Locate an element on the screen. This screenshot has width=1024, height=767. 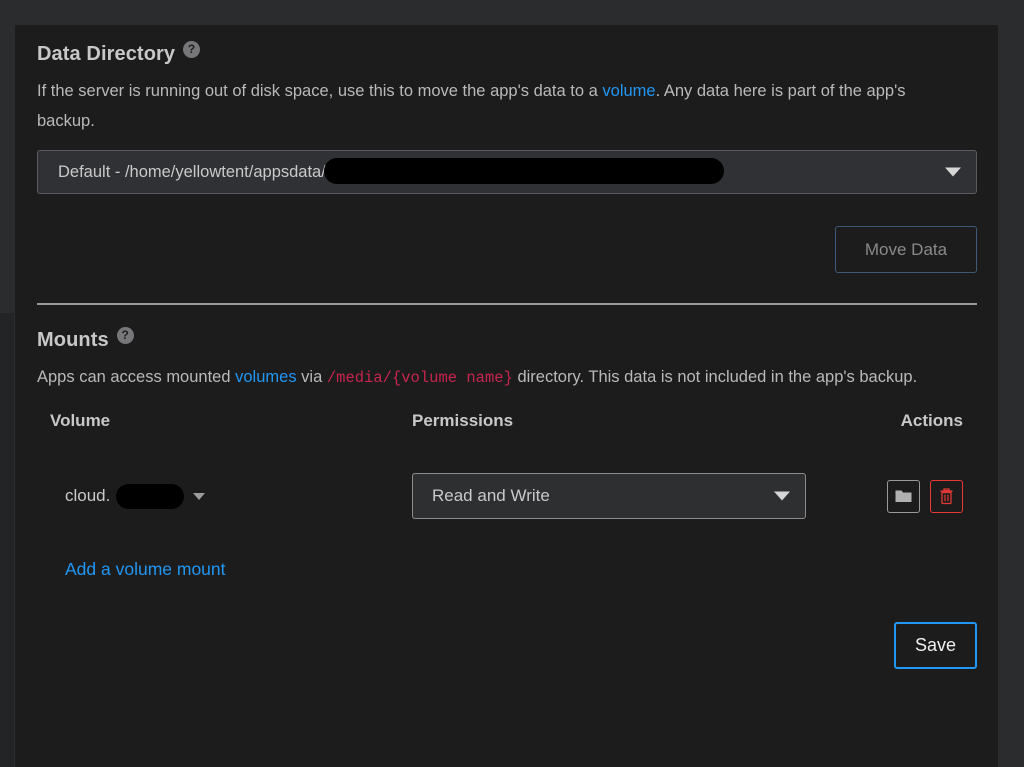
mounts-table-header: Volume Permissions Actions is located at coordinates (507, 424).